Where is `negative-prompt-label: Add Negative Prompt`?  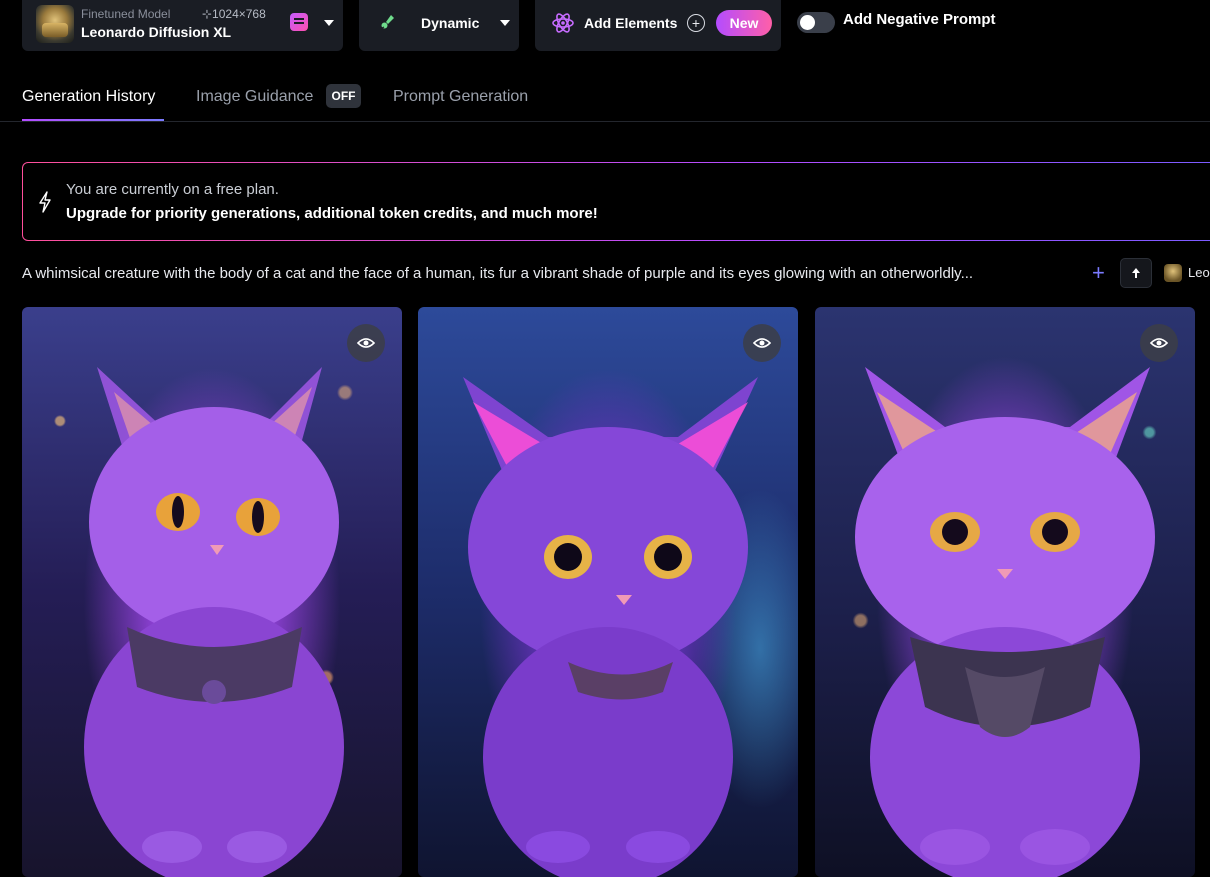
negative-prompt-label: Add Negative Prompt is located at coordinates (919, 19).